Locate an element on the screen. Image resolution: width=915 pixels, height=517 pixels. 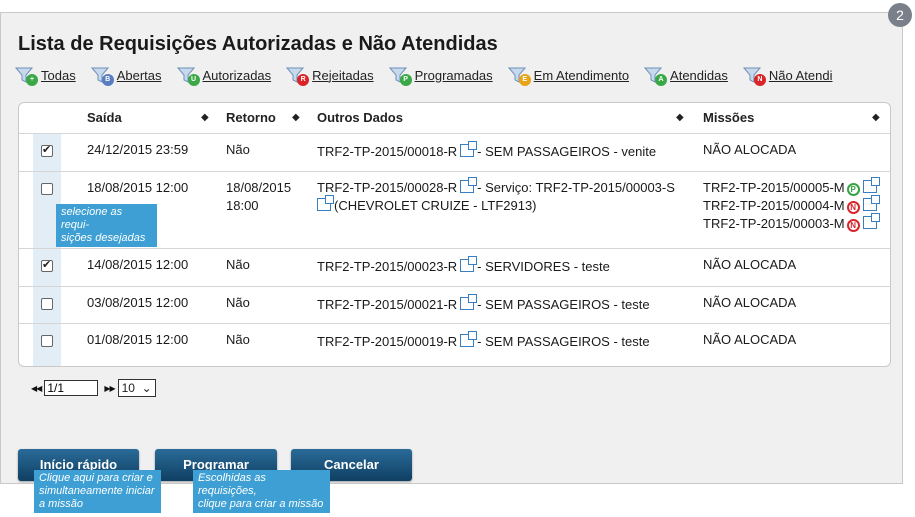
page-size-value: 10 is located at coordinates (128, 388).